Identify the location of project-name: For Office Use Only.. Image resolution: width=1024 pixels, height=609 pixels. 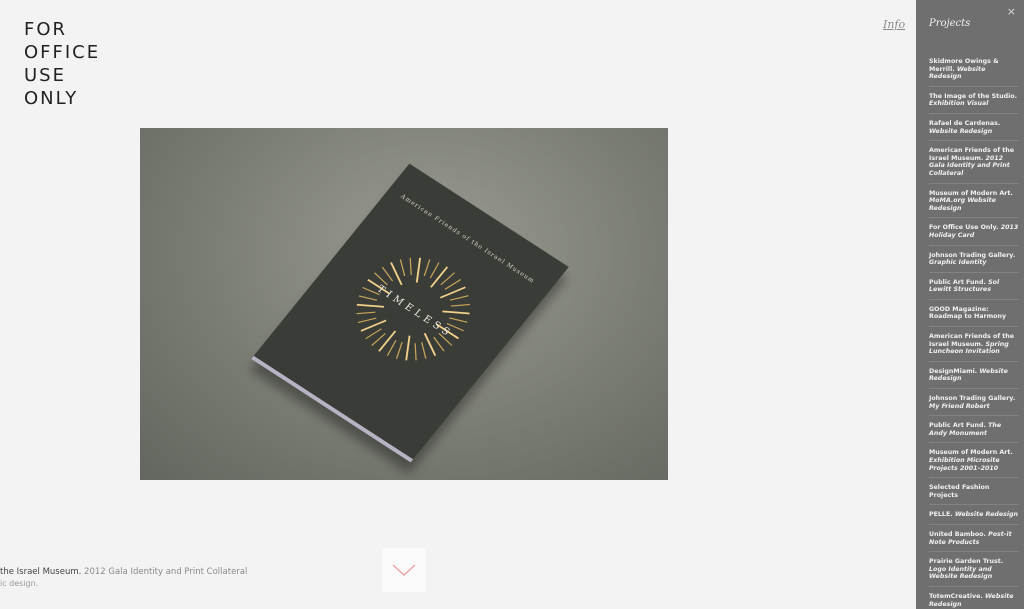
(964, 228).